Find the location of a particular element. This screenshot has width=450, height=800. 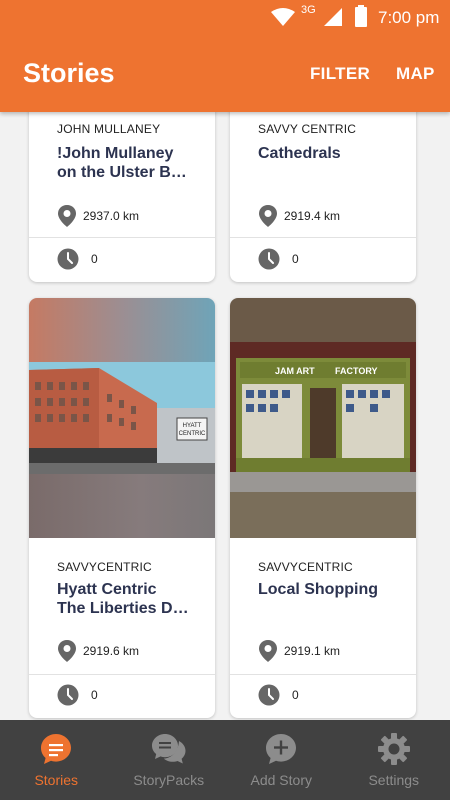

nav-label: Stories is located at coordinates (56, 780).